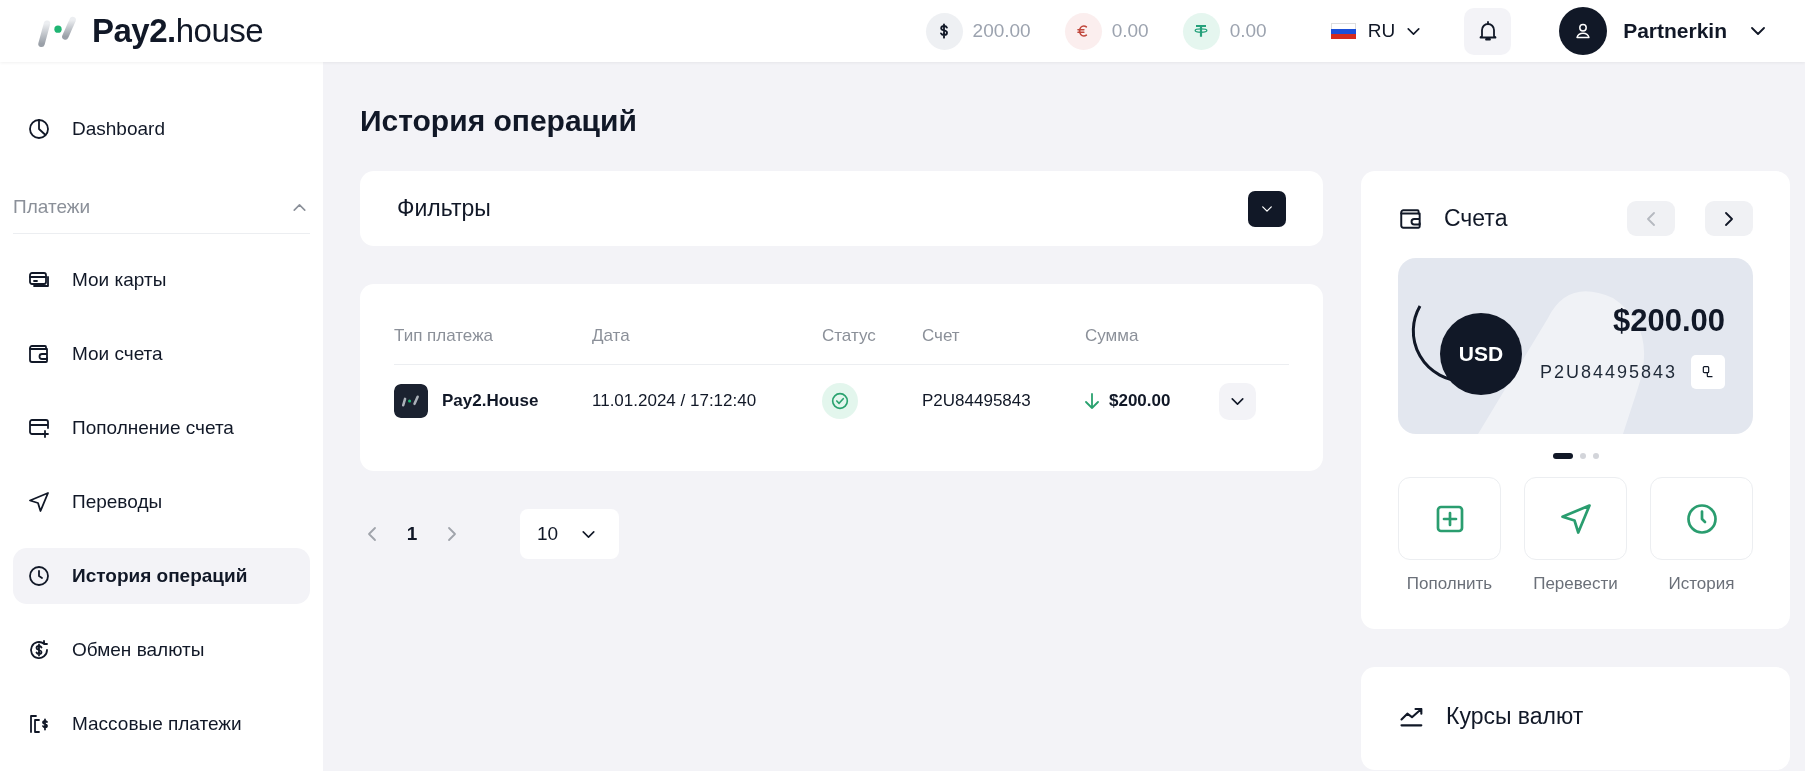 The height and width of the screenshot is (771, 1805). I want to click on copy-icon, so click(1708, 372).